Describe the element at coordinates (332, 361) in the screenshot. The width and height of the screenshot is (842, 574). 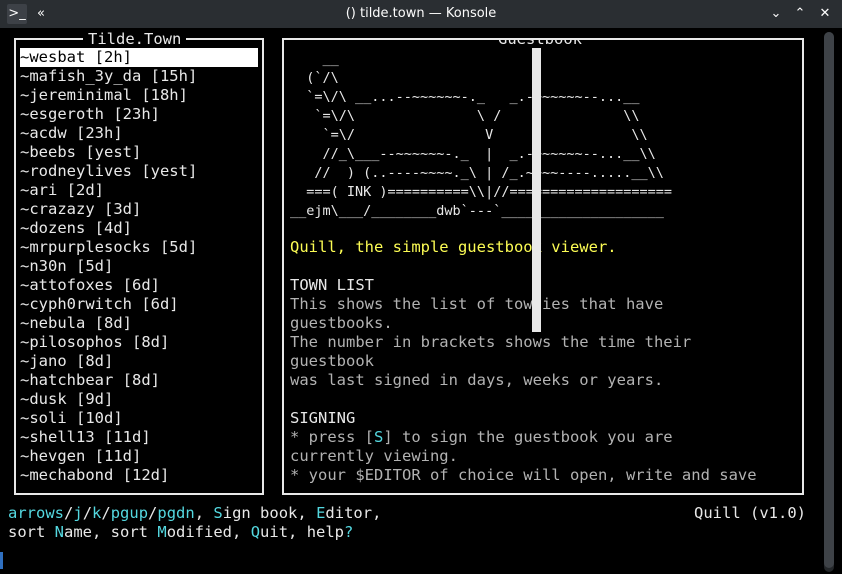
I see `town-list-text-line: guestbook` at that location.